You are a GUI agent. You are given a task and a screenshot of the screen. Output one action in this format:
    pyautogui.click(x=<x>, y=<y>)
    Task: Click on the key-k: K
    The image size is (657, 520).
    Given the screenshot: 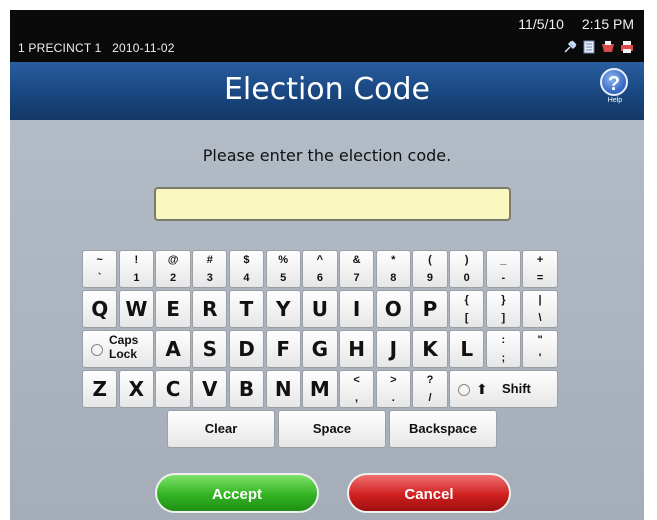 What is the action you would take?
    pyautogui.click(x=430, y=349)
    